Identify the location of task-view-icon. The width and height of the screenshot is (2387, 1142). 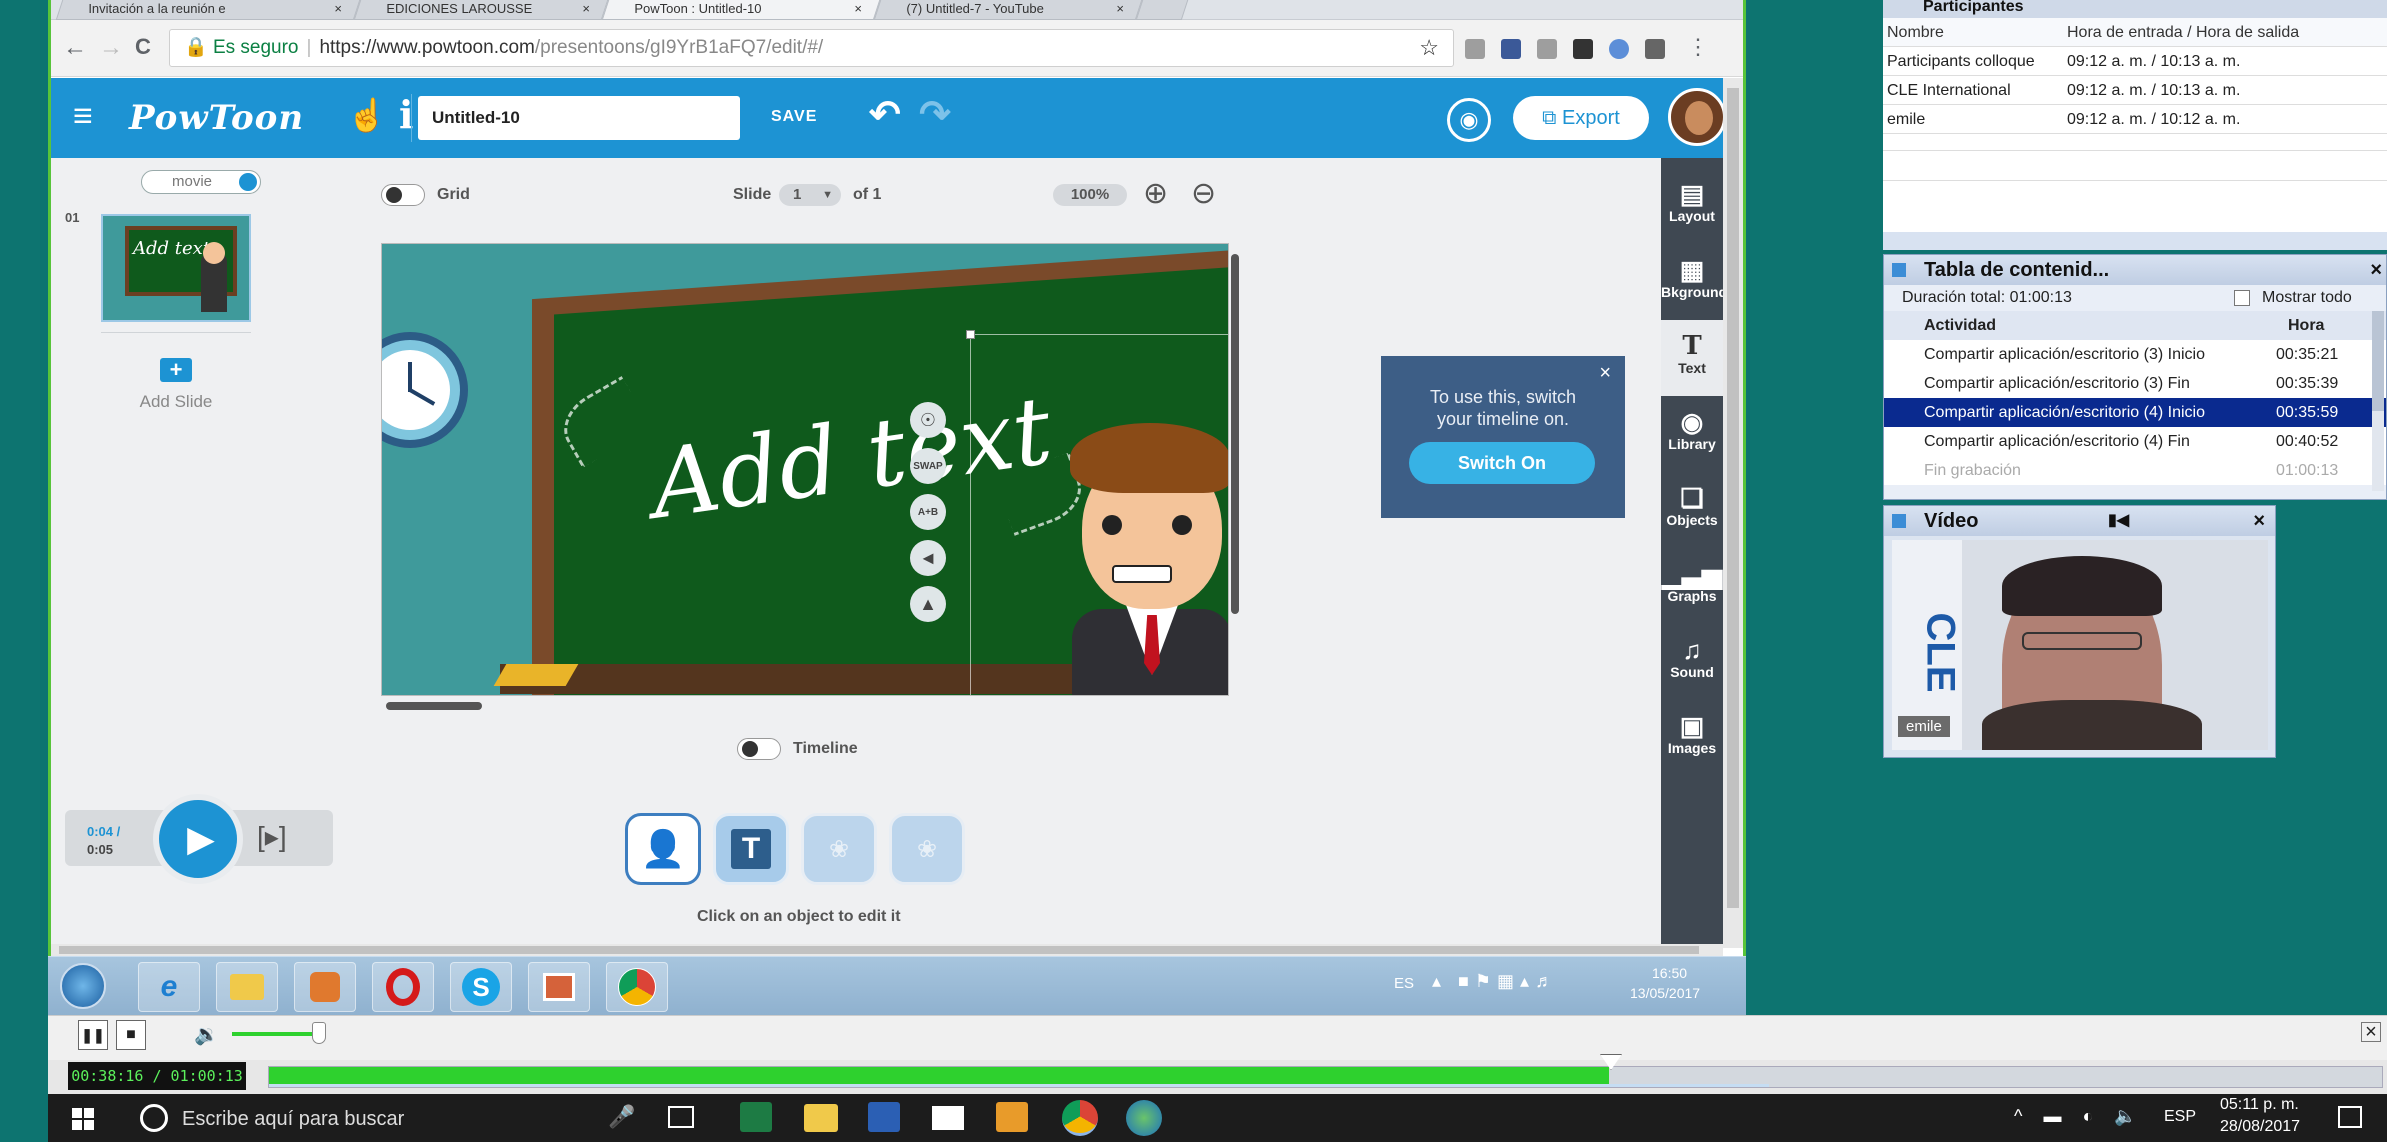
(681, 1117).